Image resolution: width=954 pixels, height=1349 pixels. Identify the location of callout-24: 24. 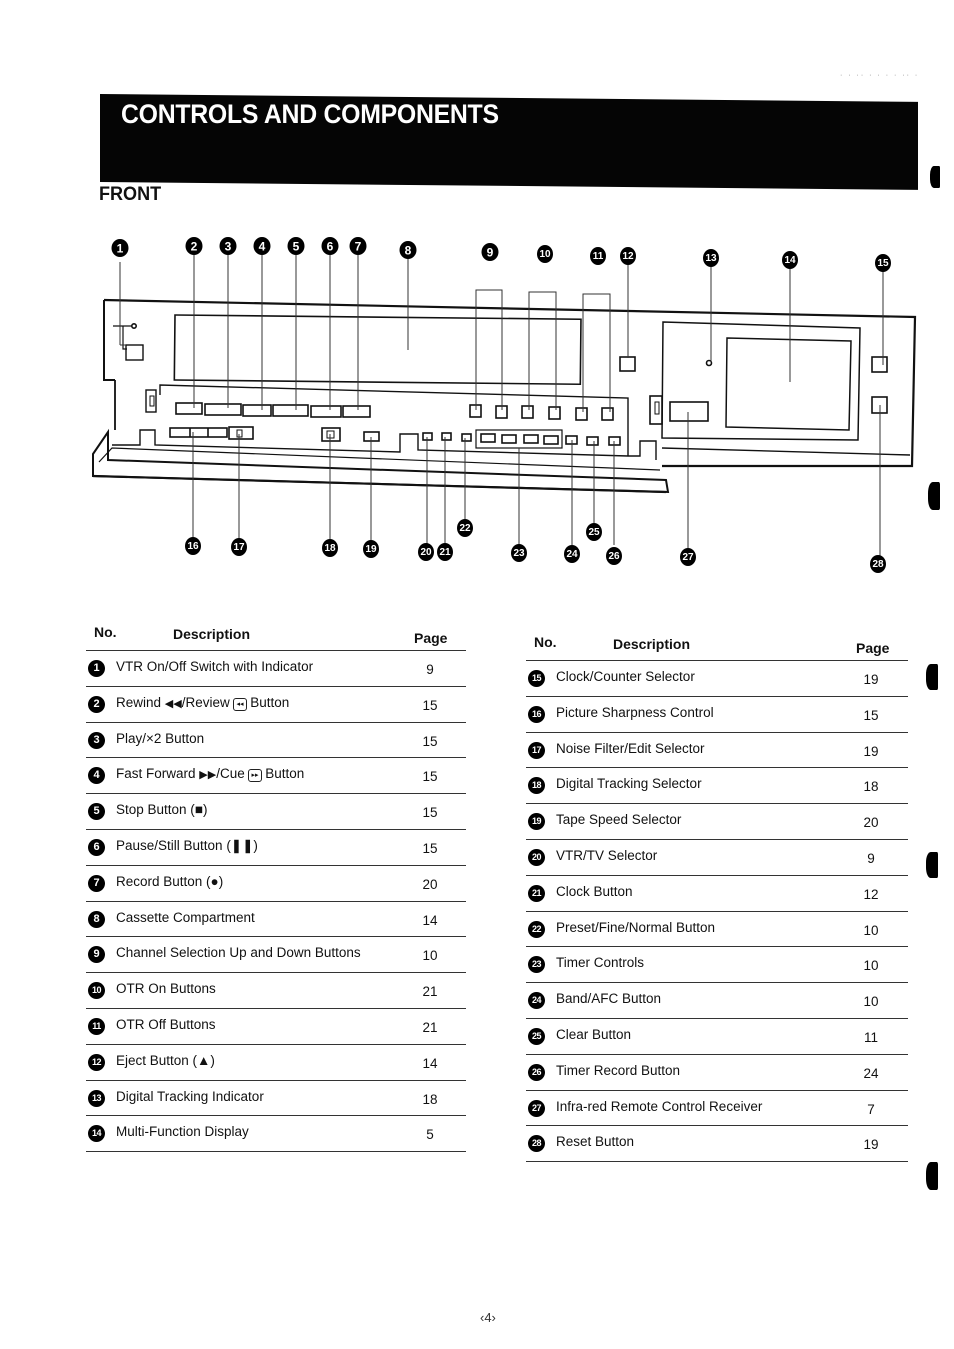
(572, 554).